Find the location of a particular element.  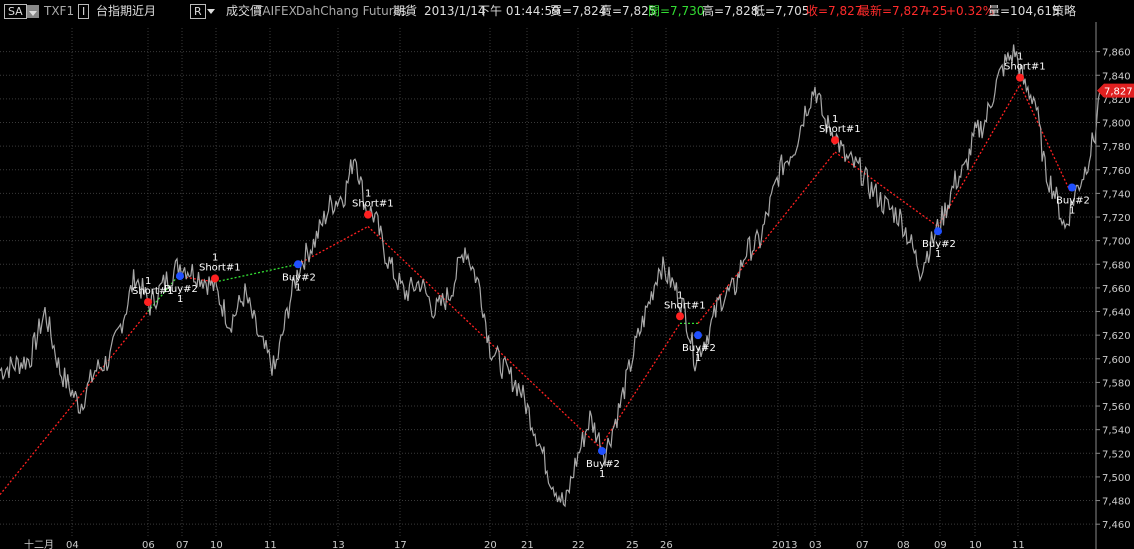

y-tick-label: 7,780 is located at coordinates (1116, 147).